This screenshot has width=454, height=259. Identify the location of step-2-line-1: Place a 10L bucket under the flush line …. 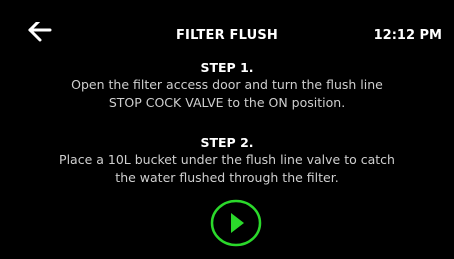
(227, 159).